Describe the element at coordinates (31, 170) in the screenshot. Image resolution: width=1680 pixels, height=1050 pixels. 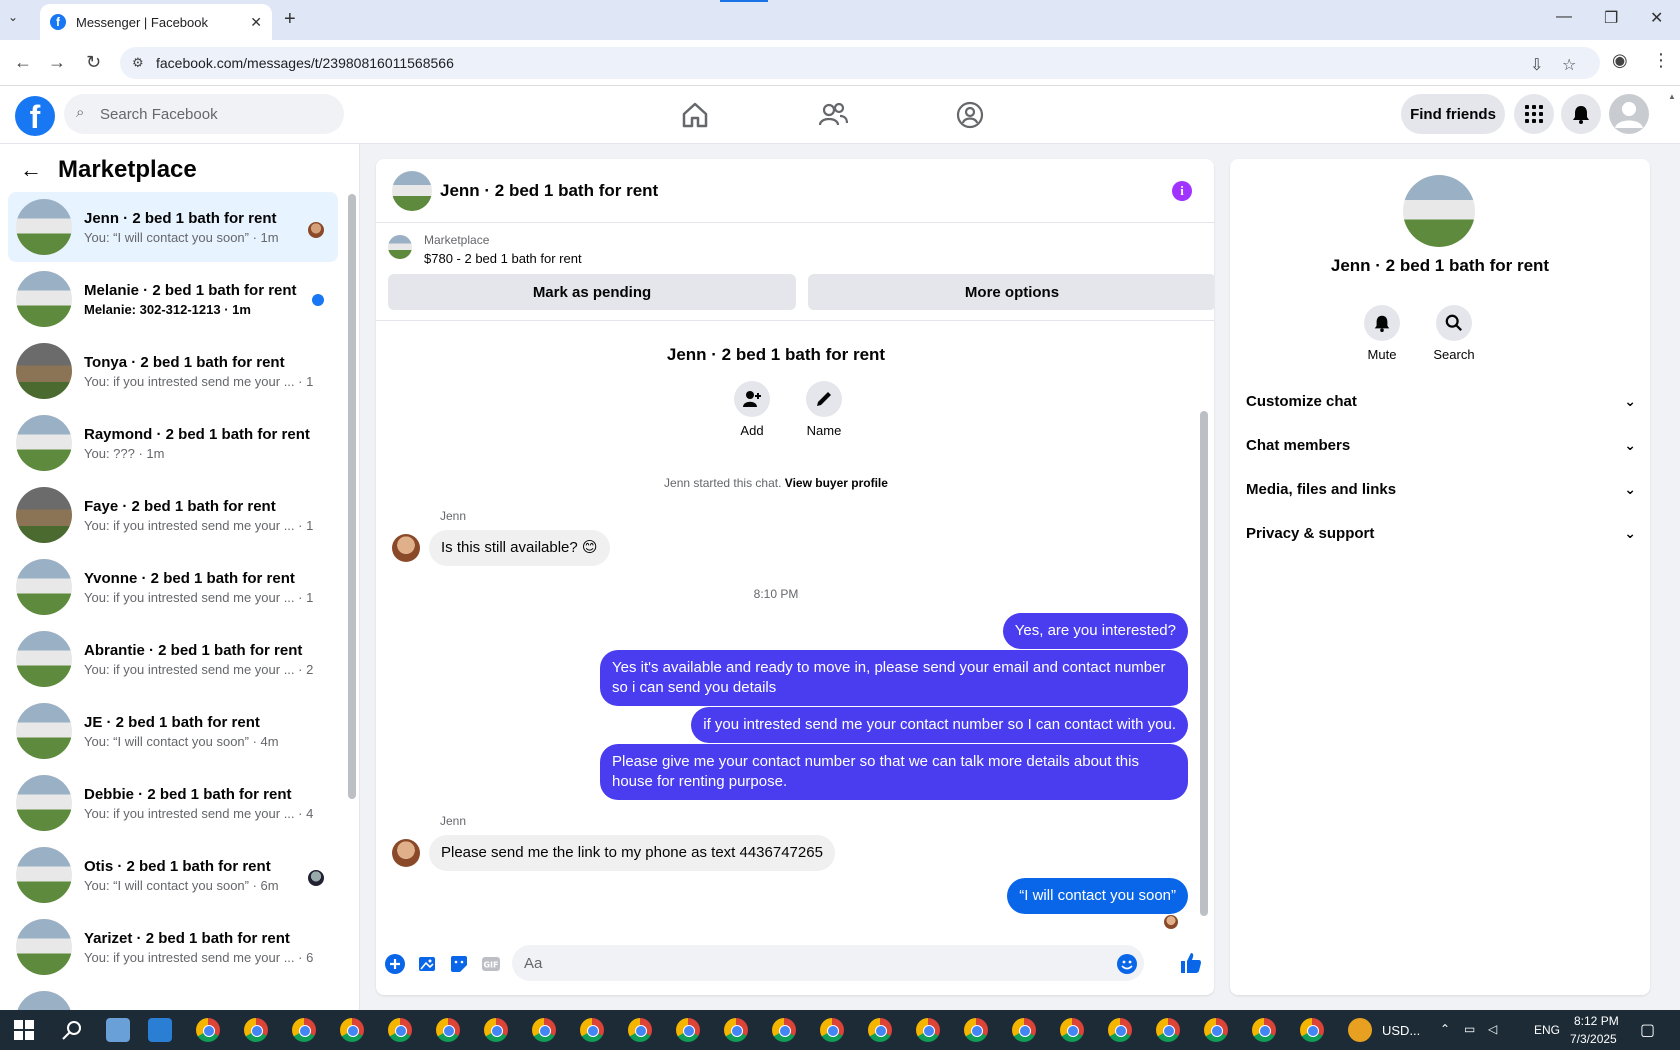
I see `back-arrow-icon: ←` at that location.